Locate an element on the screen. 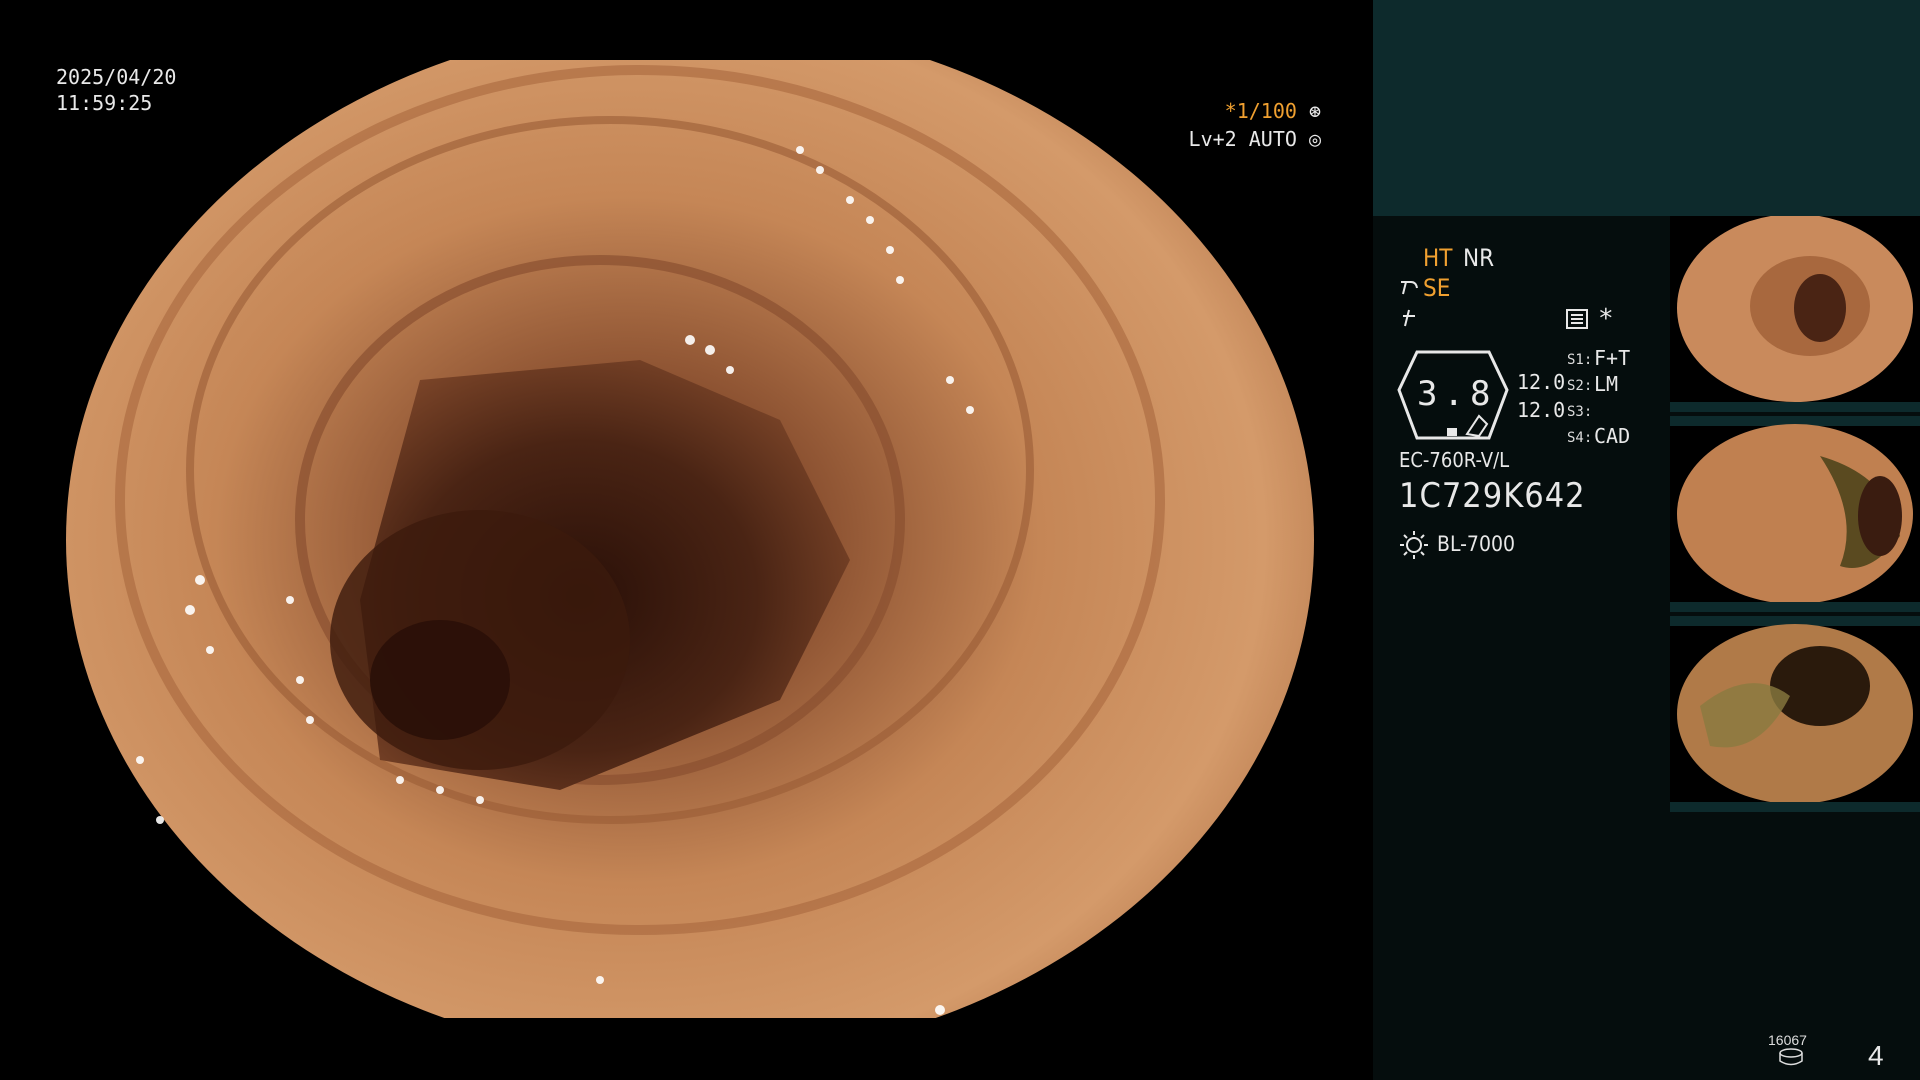 The height and width of the screenshot is (1080, 1920). freeze-icon is located at coordinates (1409, 318).